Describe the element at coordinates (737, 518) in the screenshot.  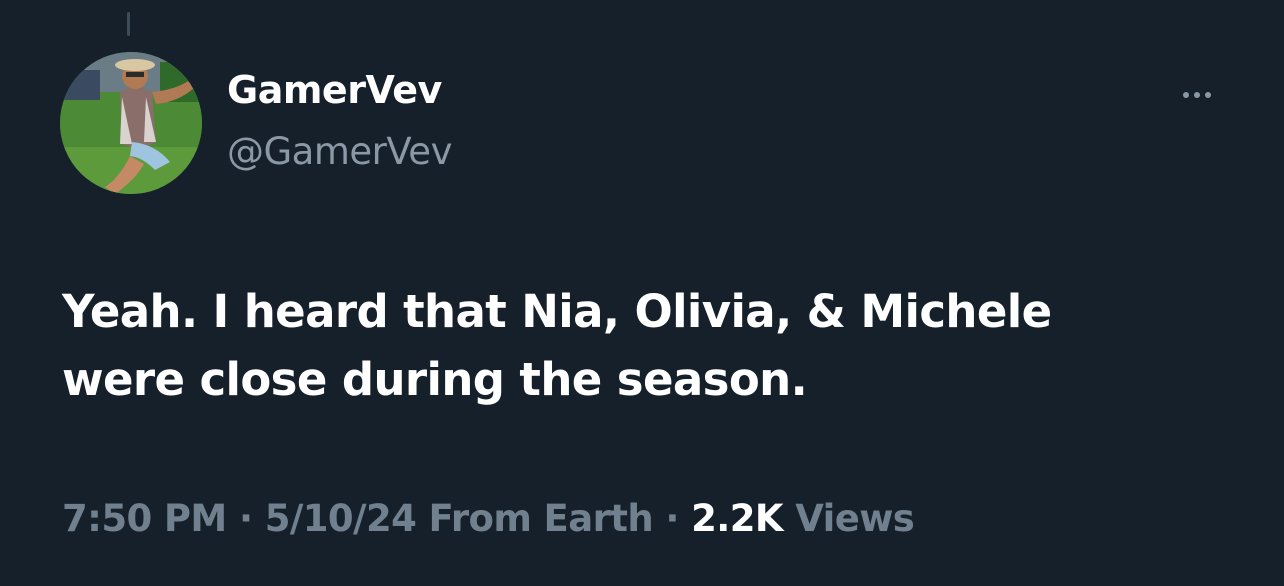
I see `views-count: 2.2K` at that location.